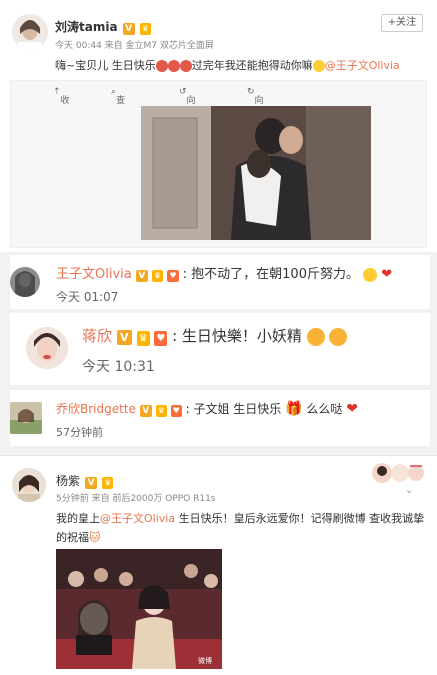  I want to click on cat-emoji-icon: 🐱, so click(95, 537).